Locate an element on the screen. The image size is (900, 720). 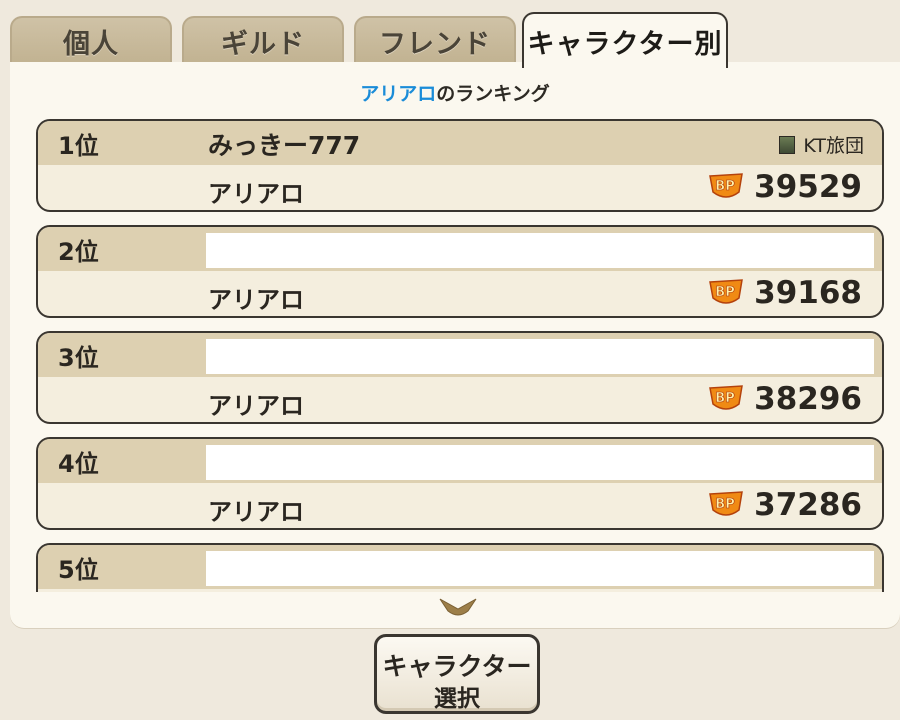
ranking-row: 3位 アリアロ BP 38296 is located at coordinates (460, 377).